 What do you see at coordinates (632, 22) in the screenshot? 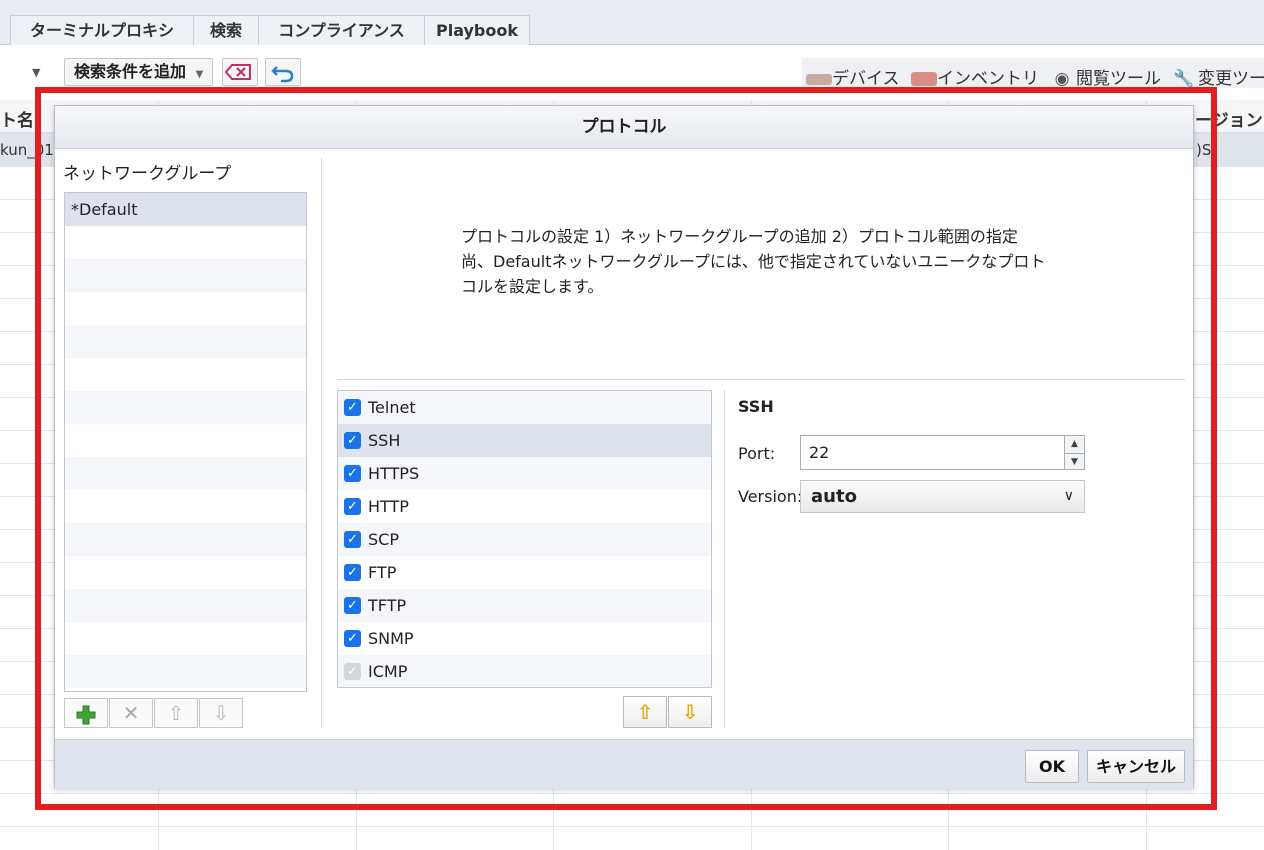
I see `tab-bar: ターミナルプロキシ 検索 コンプライアンス Playbook` at bounding box center [632, 22].